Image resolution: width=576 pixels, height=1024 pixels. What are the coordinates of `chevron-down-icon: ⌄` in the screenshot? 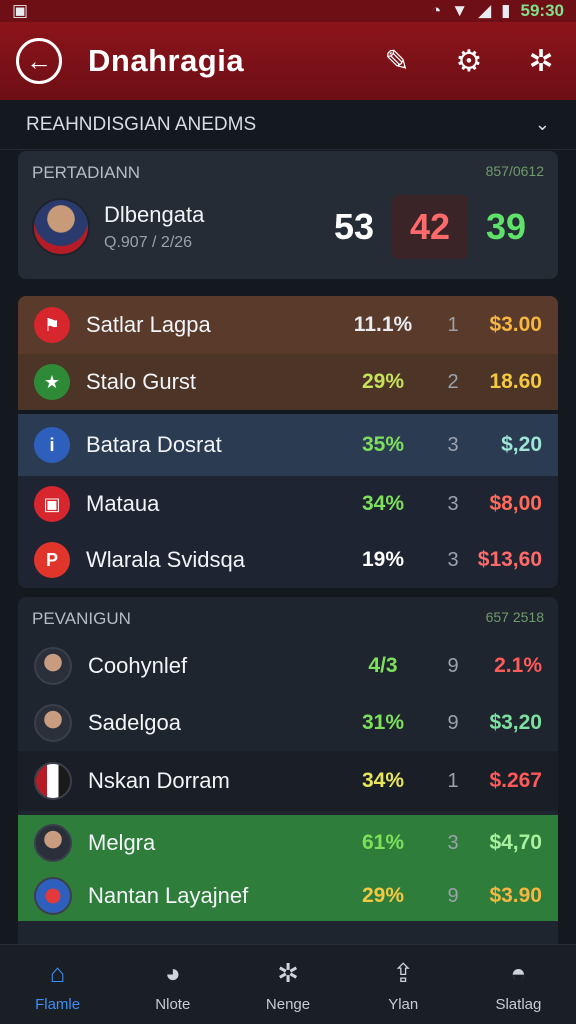 It's located at (542, 124).